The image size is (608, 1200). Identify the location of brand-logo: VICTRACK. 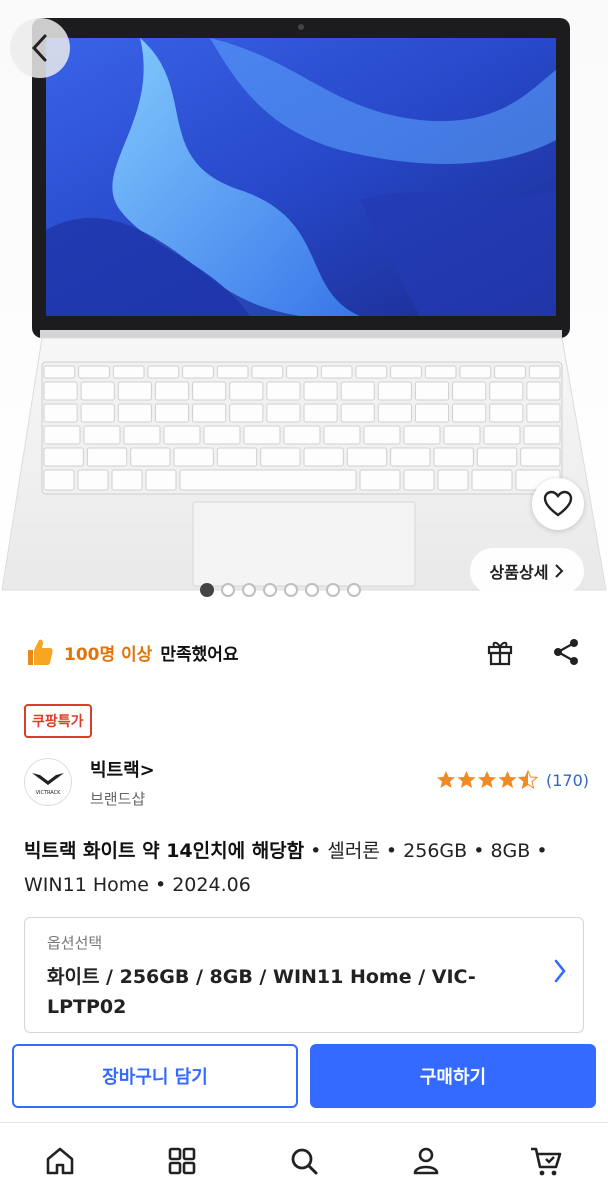
(48, 782).